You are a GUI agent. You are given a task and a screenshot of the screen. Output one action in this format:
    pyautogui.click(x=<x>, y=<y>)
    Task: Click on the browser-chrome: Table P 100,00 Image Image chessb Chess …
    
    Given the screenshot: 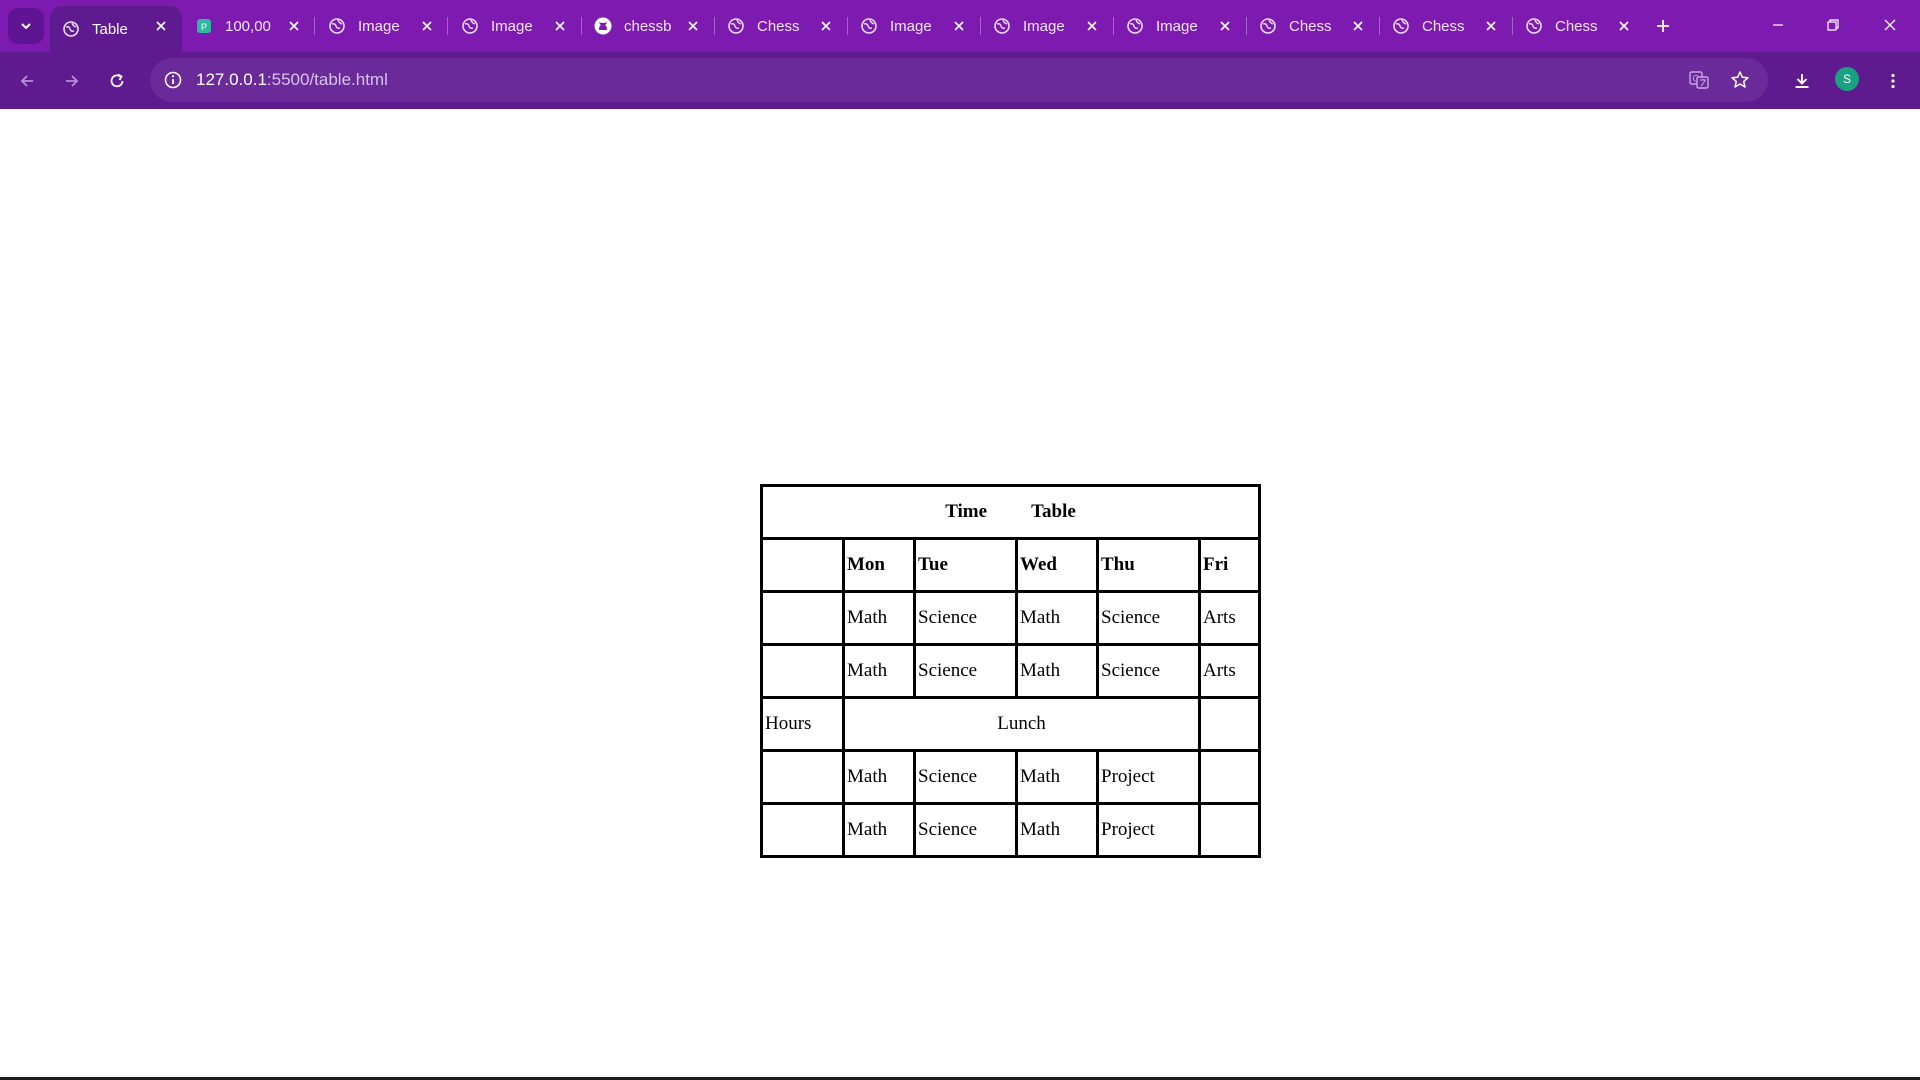 What is the action you would take?
    pyautogui.click(x=960, y=54)
    